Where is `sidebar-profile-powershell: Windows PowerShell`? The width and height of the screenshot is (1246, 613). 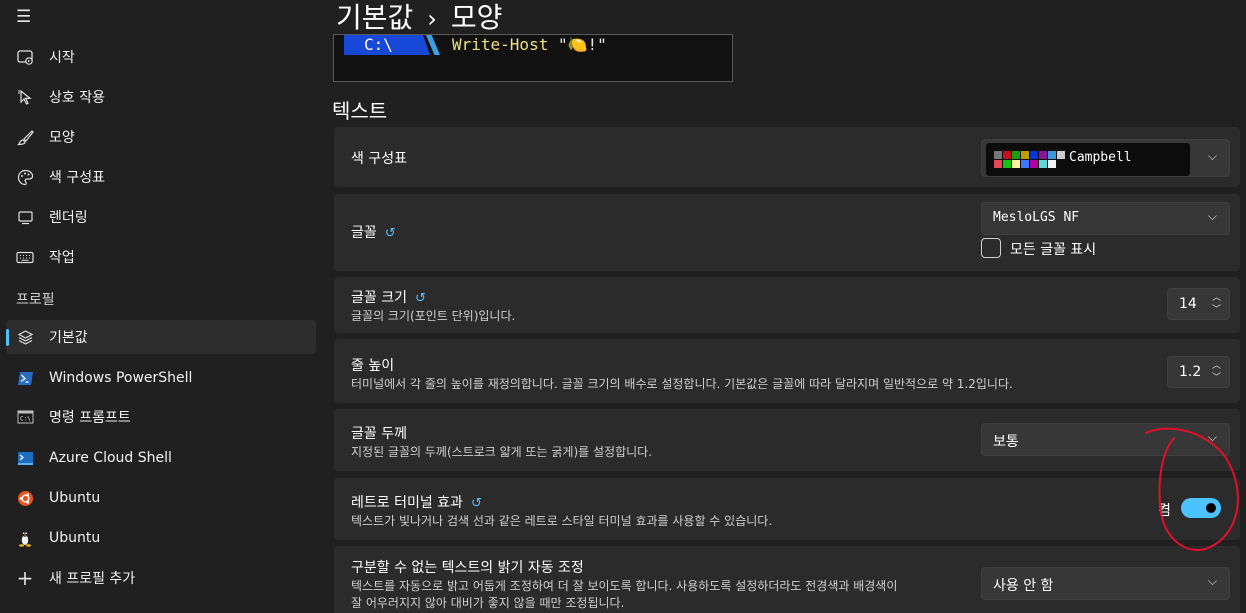
sidebar-profile-powershell: Windows PowerShell is located at coordinates (161, 378).